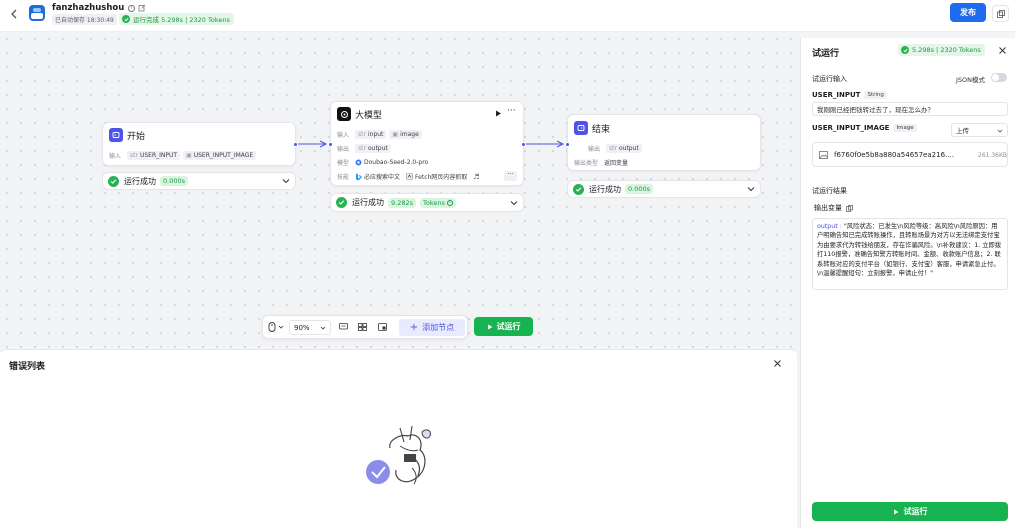 Image resolution: width=1015 pixels, height=528 pixels. I want to click on start-status-text: 运行成功, so click(140, 181).